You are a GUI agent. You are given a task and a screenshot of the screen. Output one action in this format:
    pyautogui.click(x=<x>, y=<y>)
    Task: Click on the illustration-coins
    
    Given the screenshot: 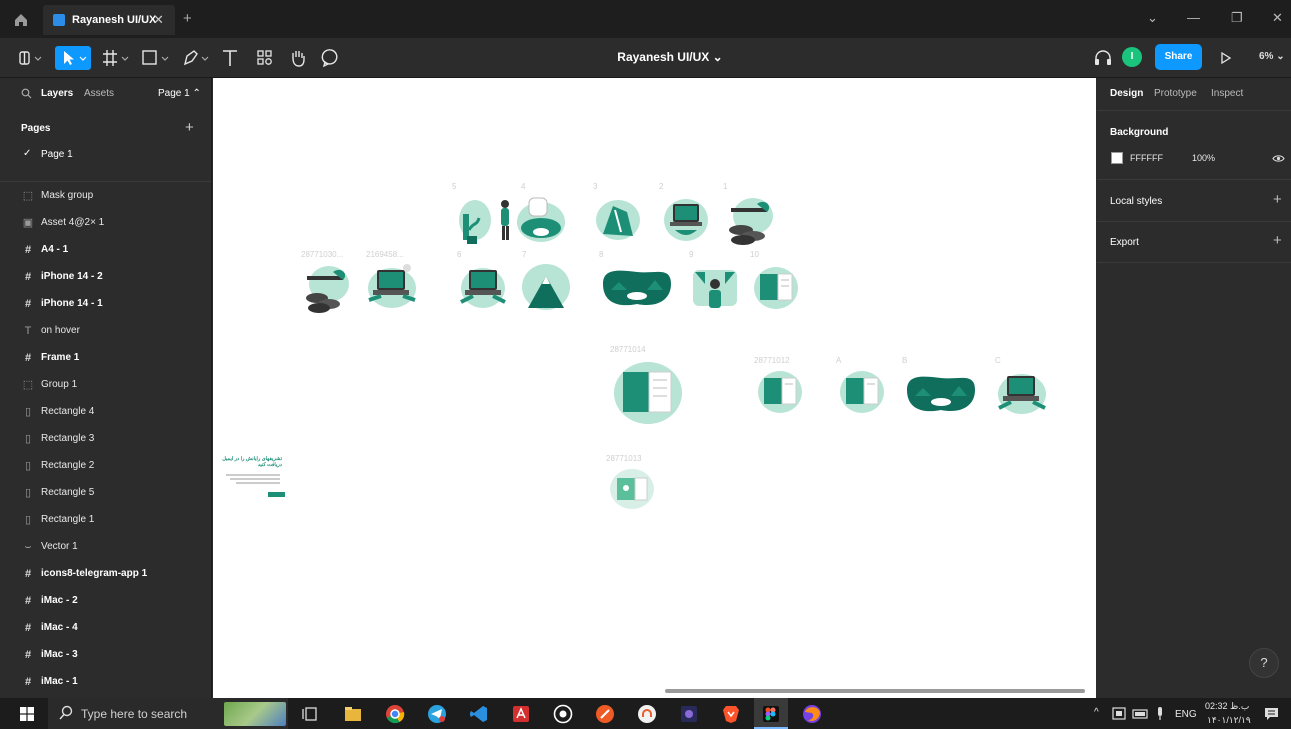 What is the action you would take?
    pyautogui.click(x=750, y=220)
    